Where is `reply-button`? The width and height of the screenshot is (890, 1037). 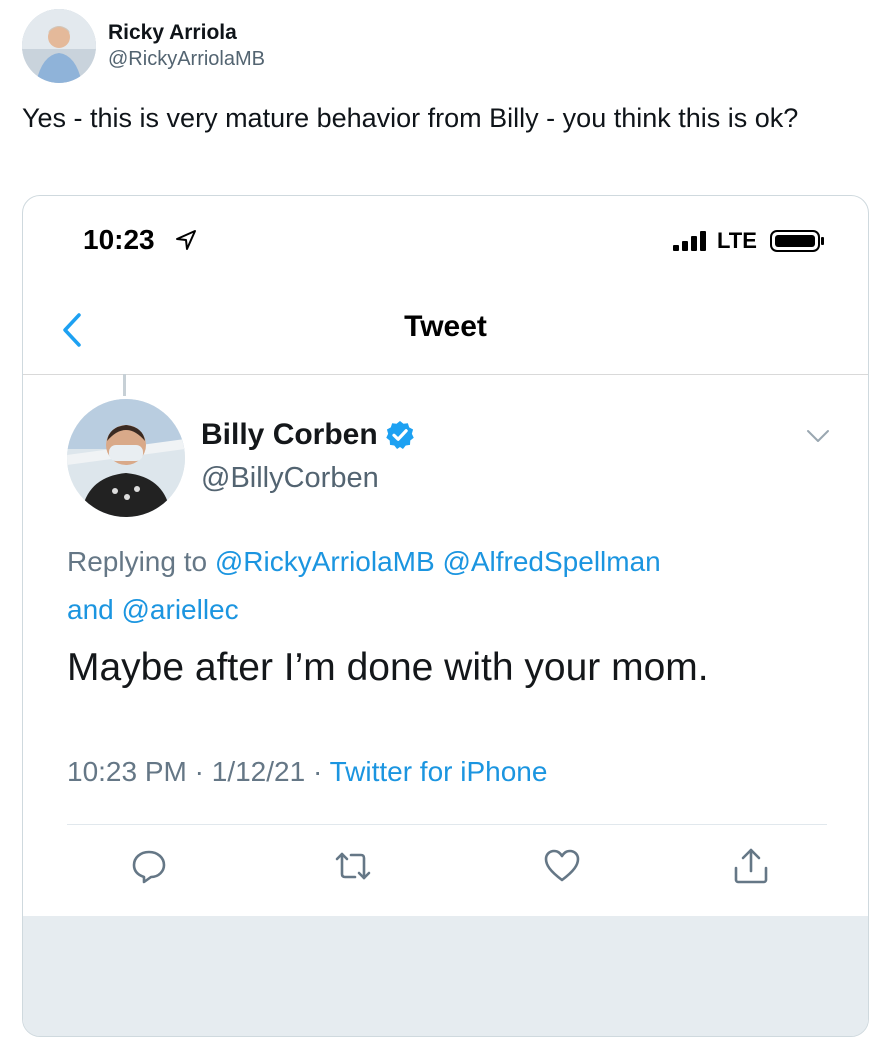 reply-button is located at coordinates (149, 866).